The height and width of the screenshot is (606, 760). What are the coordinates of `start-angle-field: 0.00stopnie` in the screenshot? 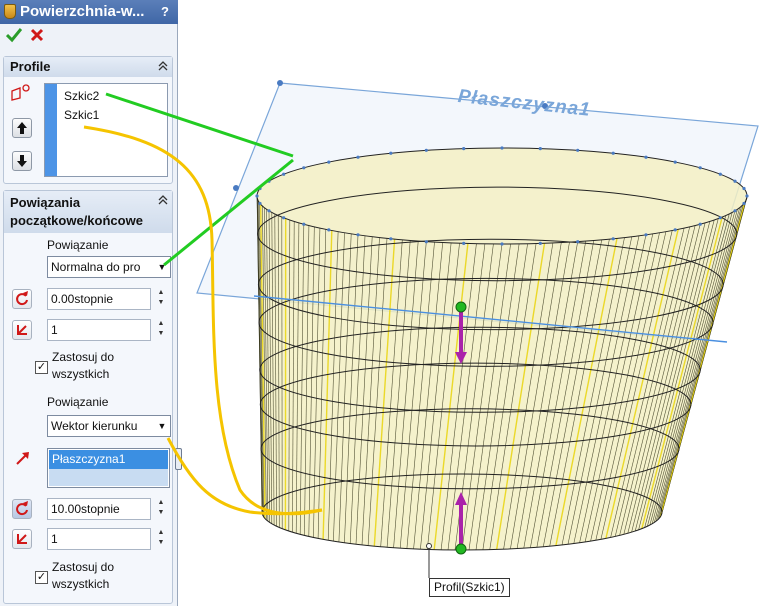 It's located at (99, 299).